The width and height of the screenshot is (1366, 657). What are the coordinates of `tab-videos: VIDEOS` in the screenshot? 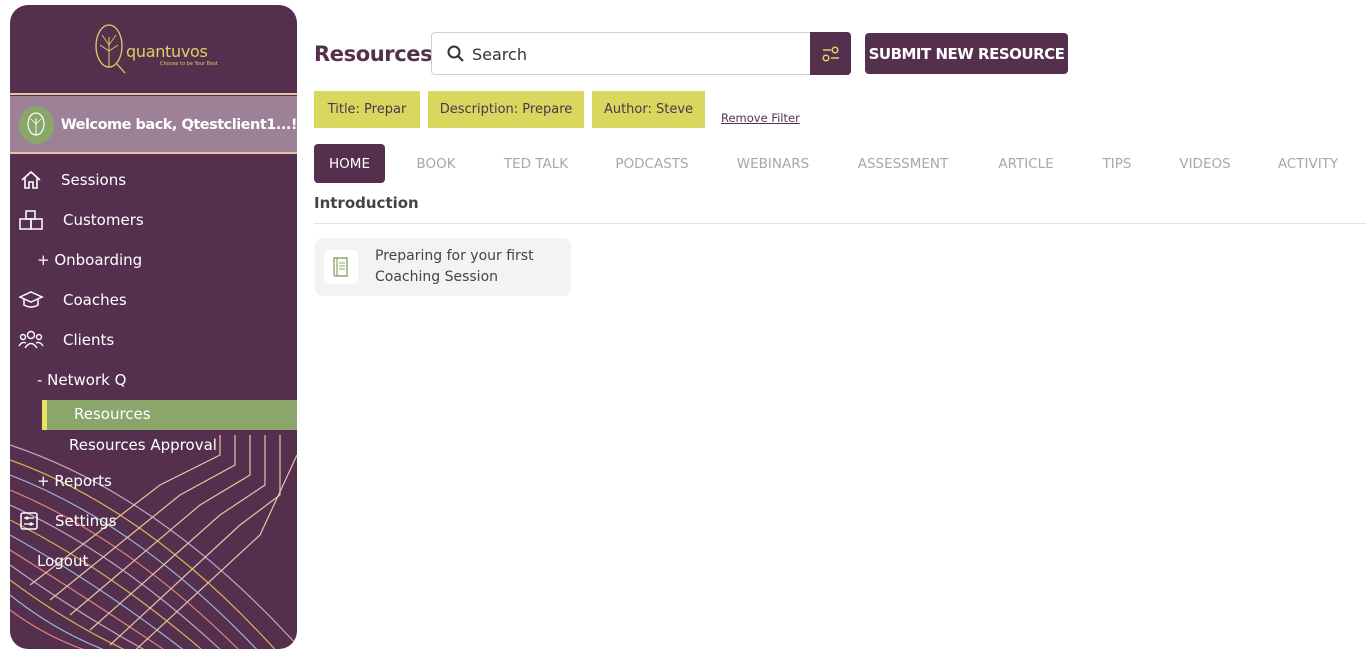 It's located at (1205, 163).